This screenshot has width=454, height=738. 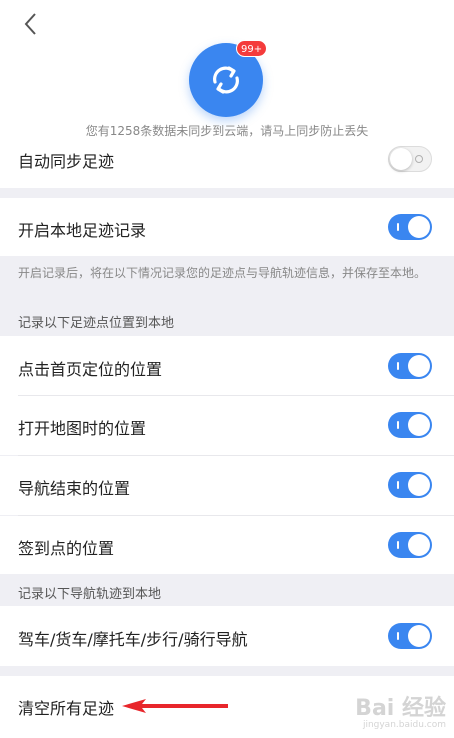 I want to click on auto-sync-toggle, so click(x=410, y=159).